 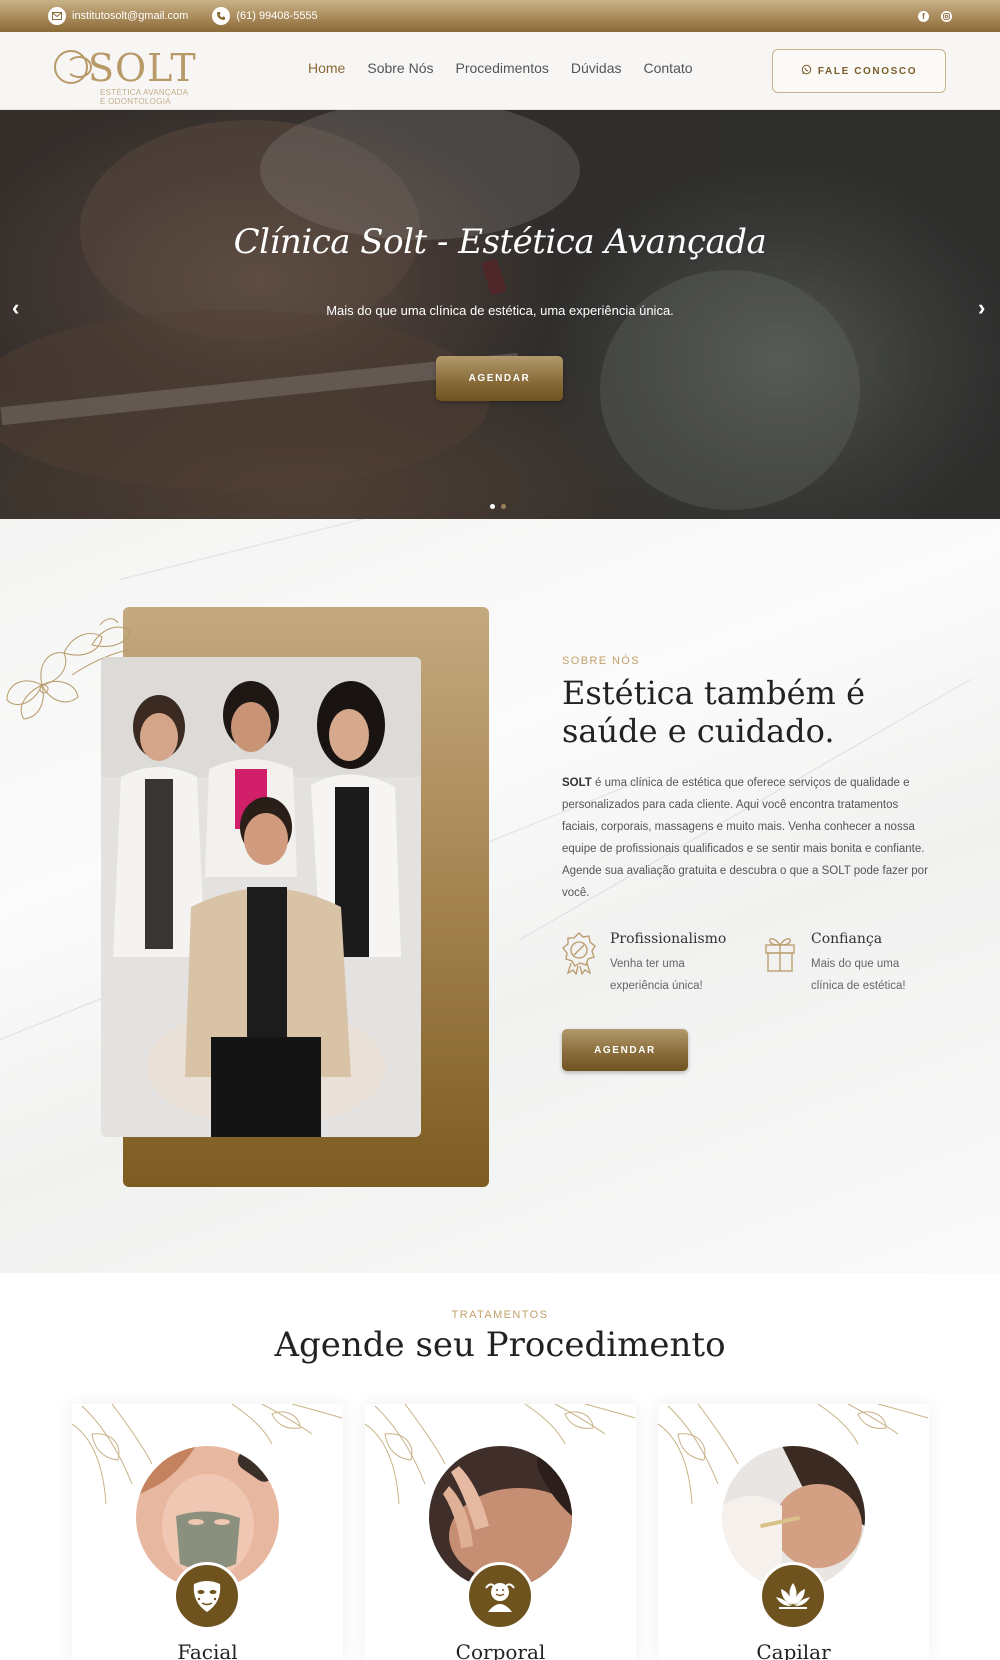 I want to click on phone-text: (61) 99408-5555, so click(x=277, y=16).